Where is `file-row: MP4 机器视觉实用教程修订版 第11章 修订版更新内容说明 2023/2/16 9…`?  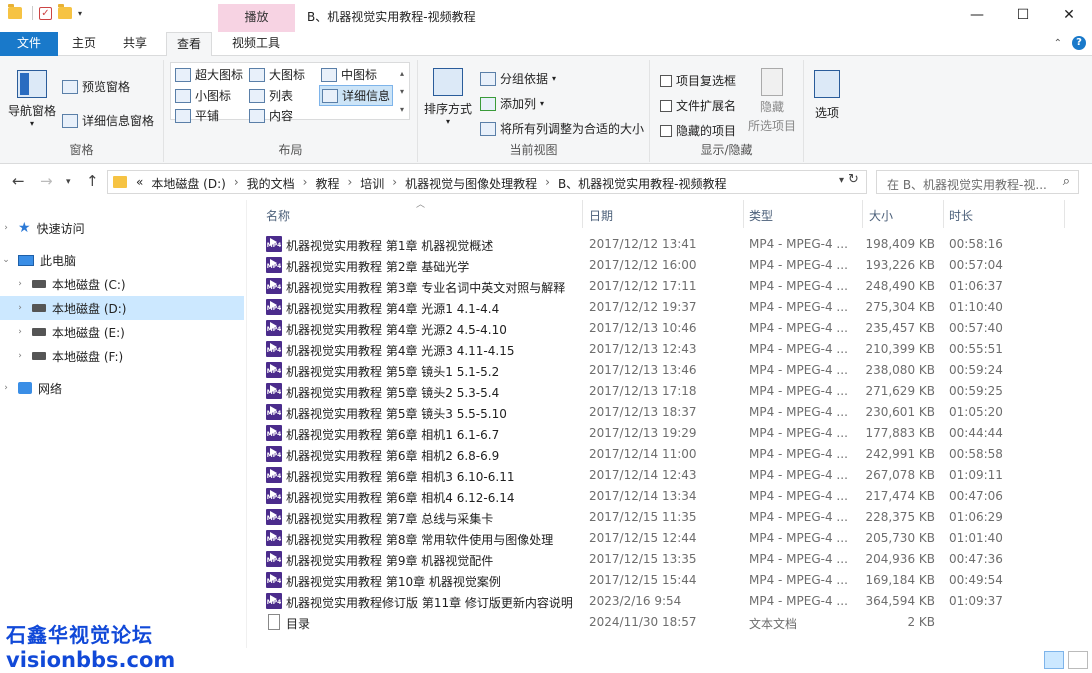
file-row: MP4 机器视觉实用教程修订版 第11章 修订版更新内容说明 2023/2/16 9… is located at coordinates (668, 601).